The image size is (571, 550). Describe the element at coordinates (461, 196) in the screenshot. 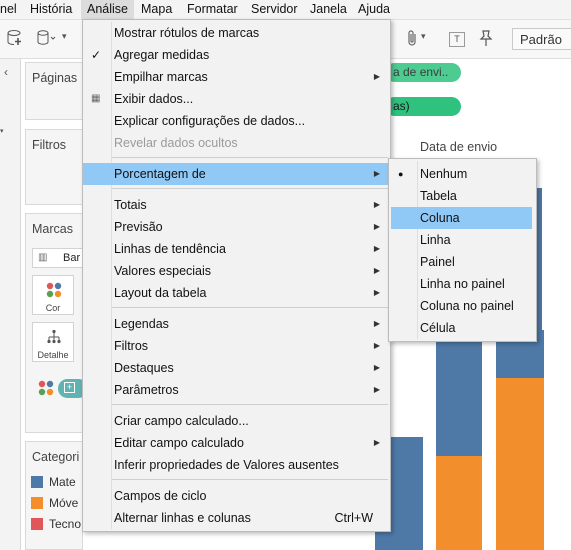

I see `submenu-item-table: Tabela` at that location.